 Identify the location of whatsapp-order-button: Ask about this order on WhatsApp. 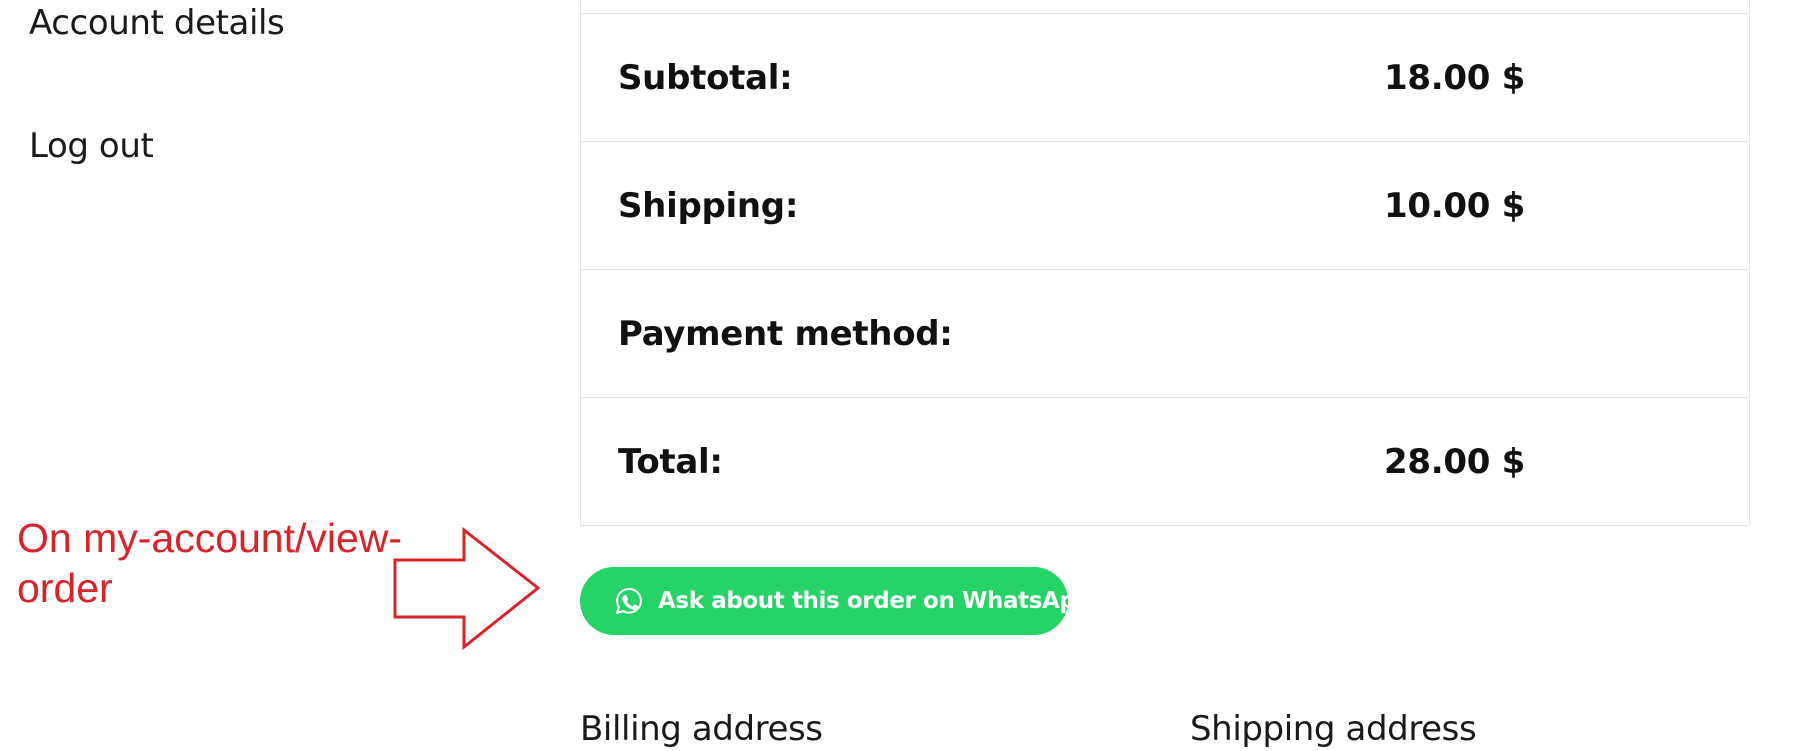
(836, 601).